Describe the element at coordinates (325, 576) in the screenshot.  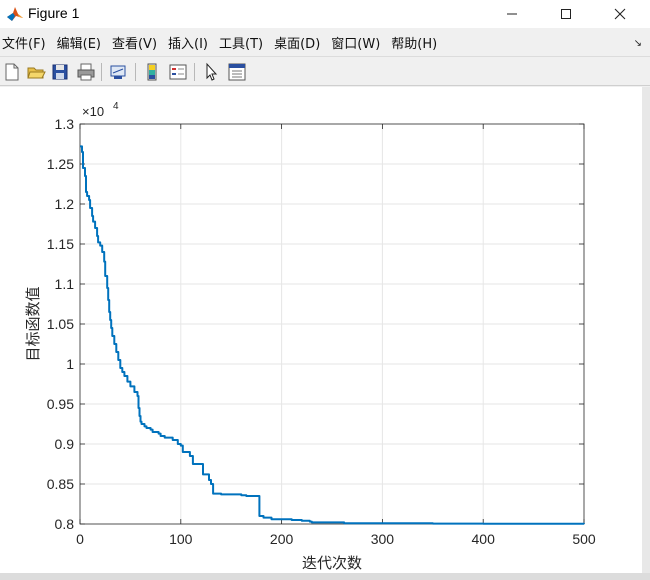
I see `window-bottom-strip` at that location.